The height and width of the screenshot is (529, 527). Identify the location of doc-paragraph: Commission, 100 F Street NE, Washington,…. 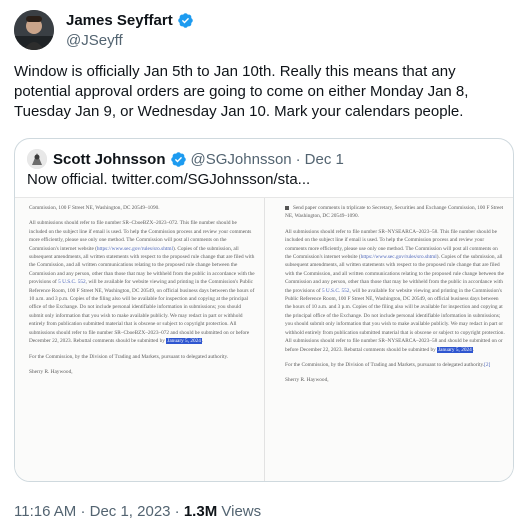
(94, 208).